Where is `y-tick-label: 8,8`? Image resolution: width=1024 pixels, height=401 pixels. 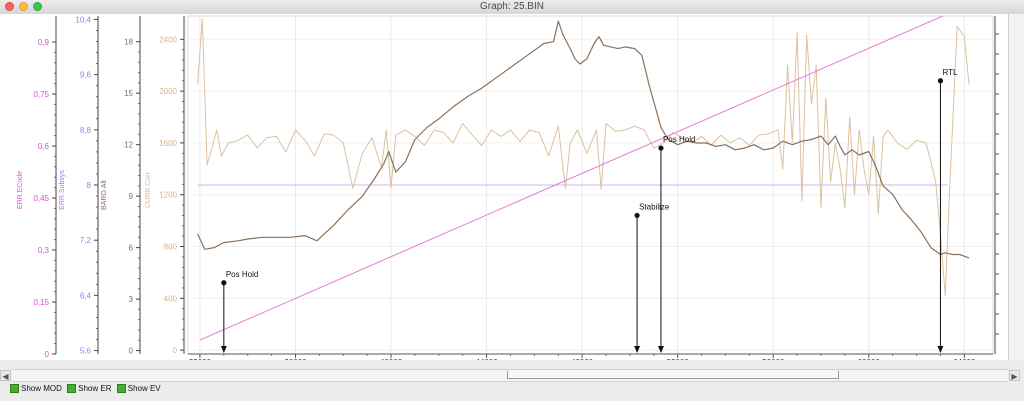 y-tick-label: 8,8 is located at coordinates (86, 130).